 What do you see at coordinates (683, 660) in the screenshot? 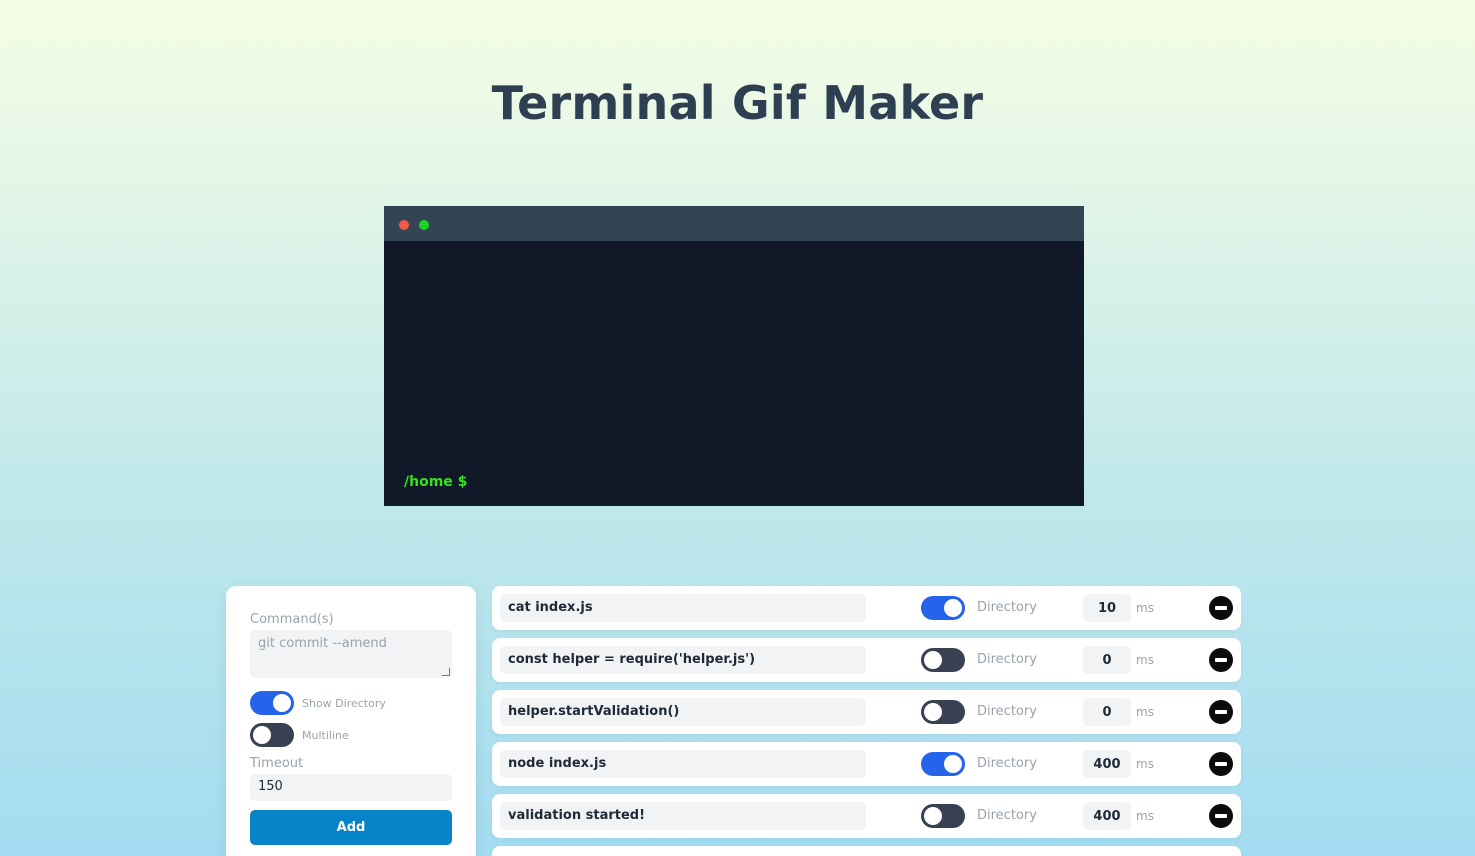
I see `command-text-input: const helper = require('helper.js')` at bounding box center [683, 660].